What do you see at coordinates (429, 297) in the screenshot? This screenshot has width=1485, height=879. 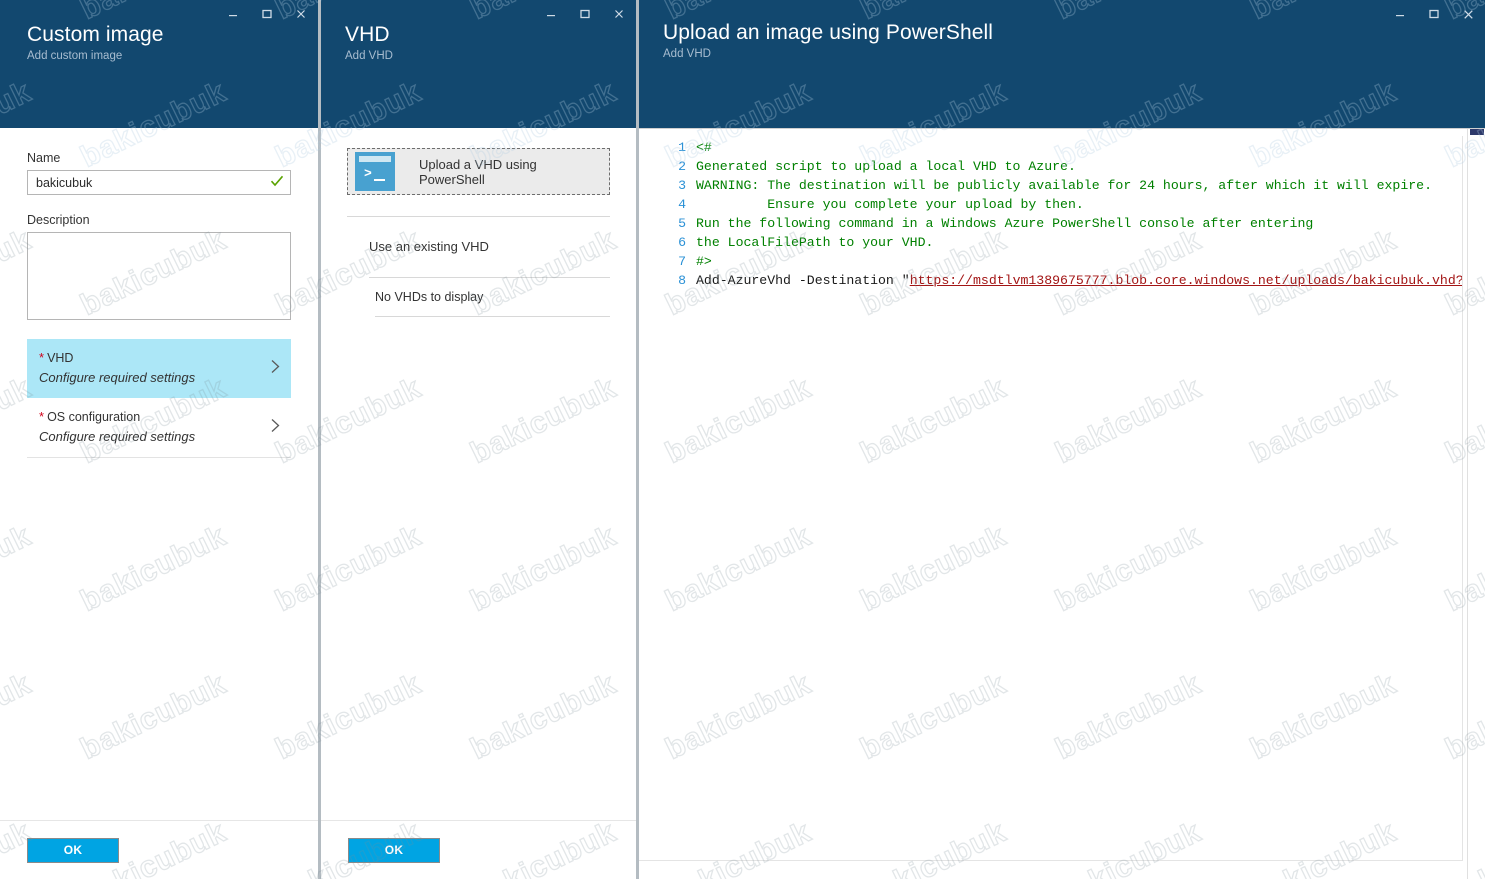 I see `vhd-empty-message: No VHDs to display` at bounding box center [429, 297].